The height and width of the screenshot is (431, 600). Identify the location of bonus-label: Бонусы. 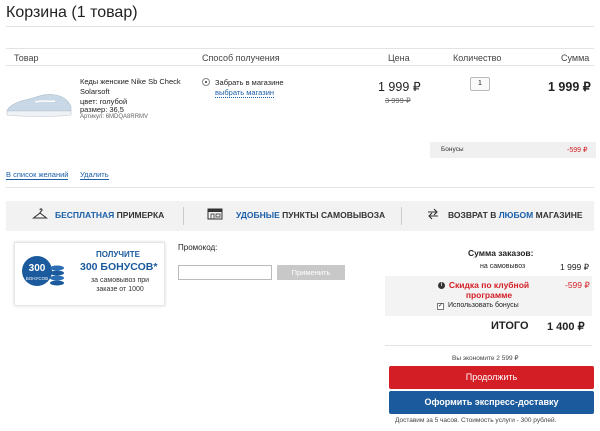
(452, 149).